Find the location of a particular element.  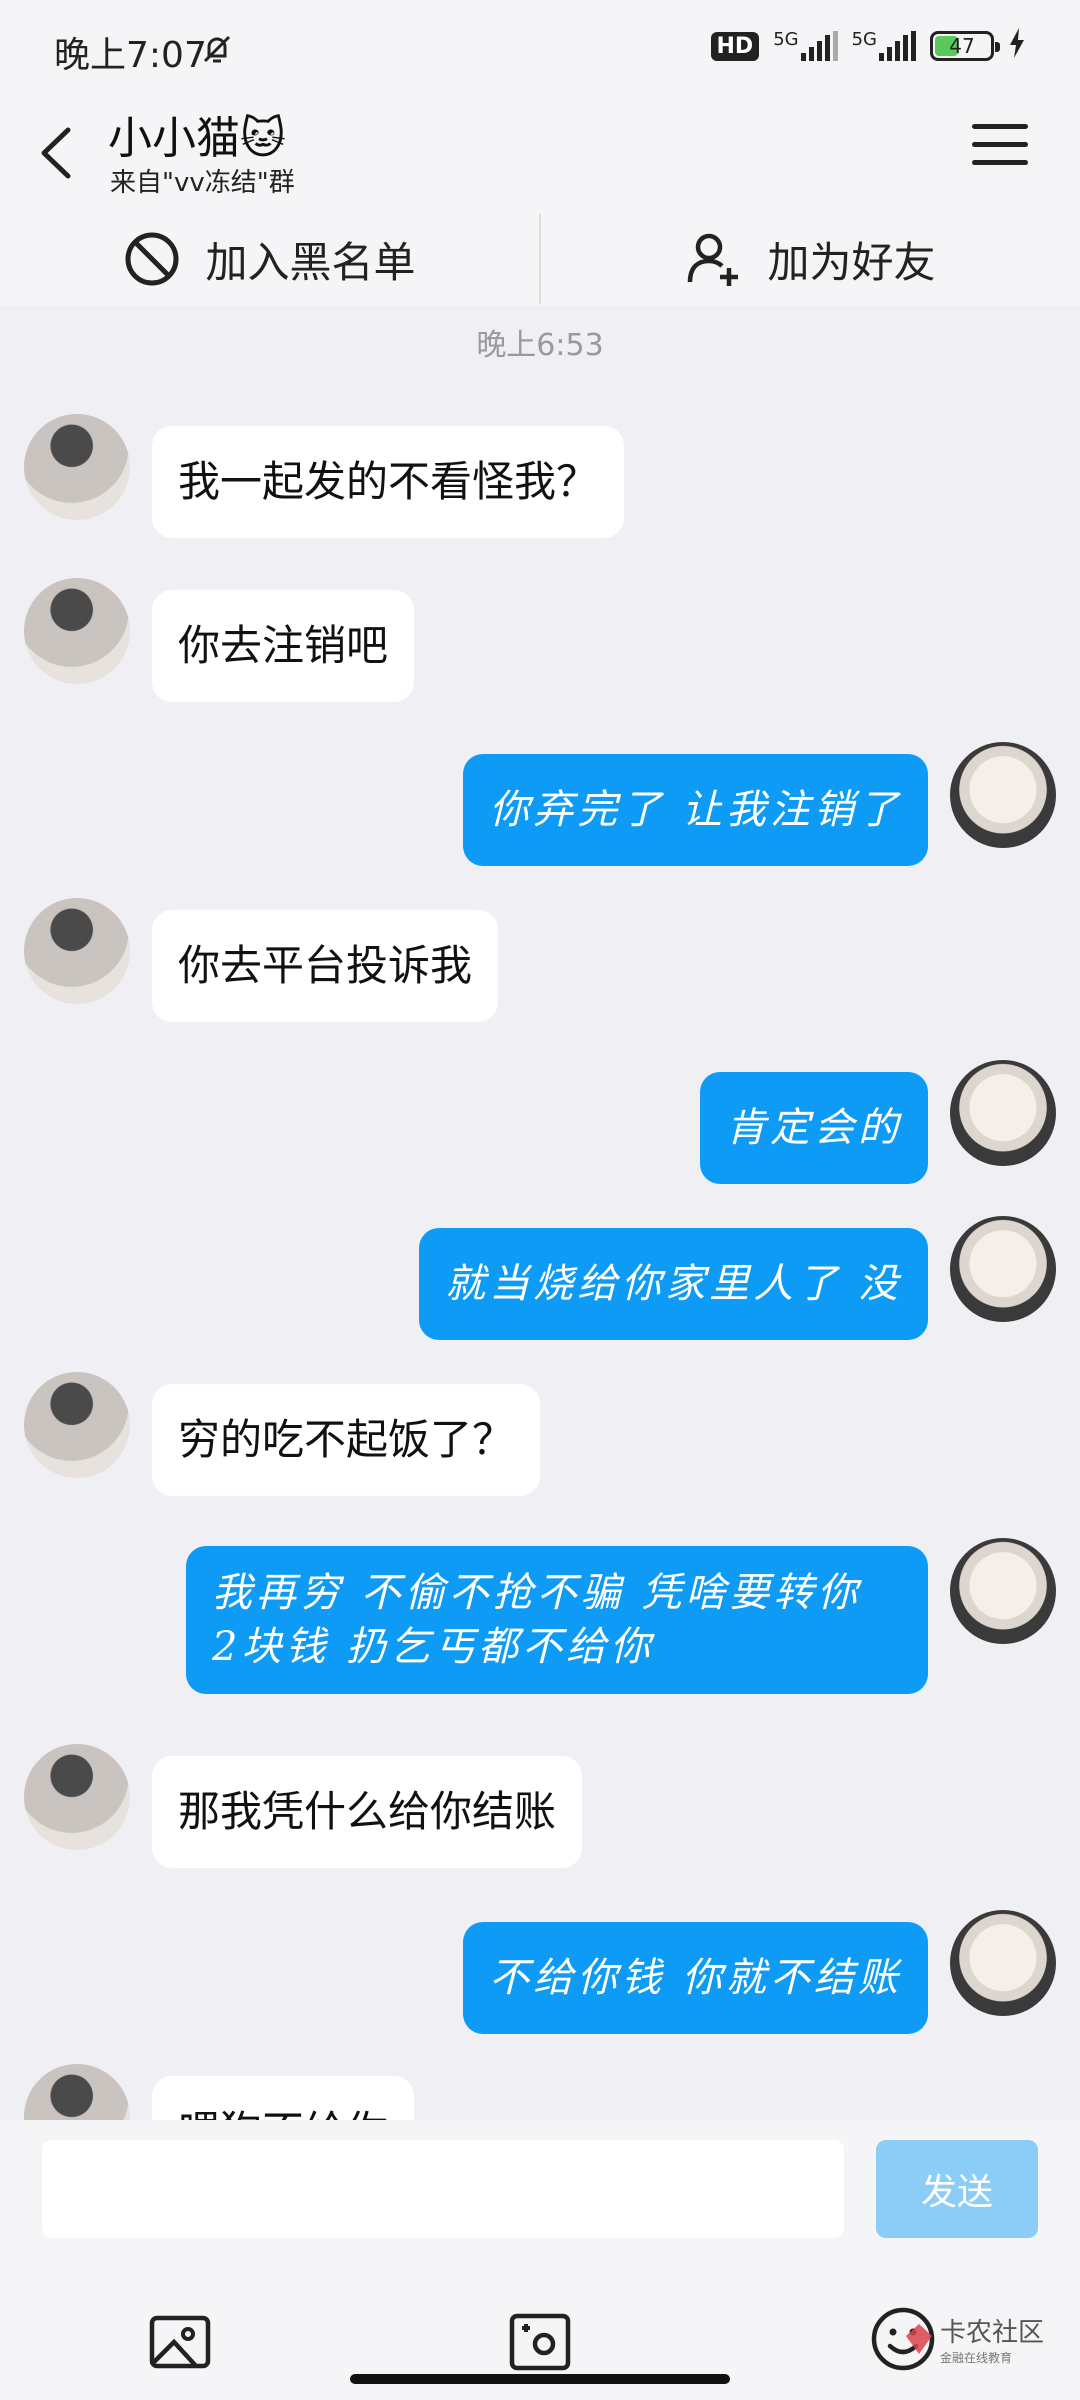

add-user-icon is located at coordinates (713, 259).